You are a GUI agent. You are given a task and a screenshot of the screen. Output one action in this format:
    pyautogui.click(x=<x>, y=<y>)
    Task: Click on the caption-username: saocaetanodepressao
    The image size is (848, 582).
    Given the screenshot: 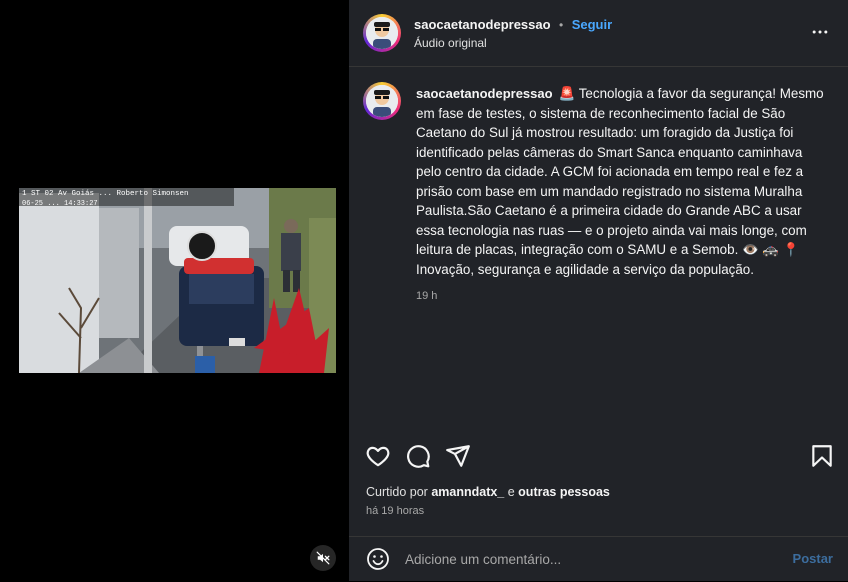 What is the action you would take?
    pyautogui.click(x=484, y=93)
    